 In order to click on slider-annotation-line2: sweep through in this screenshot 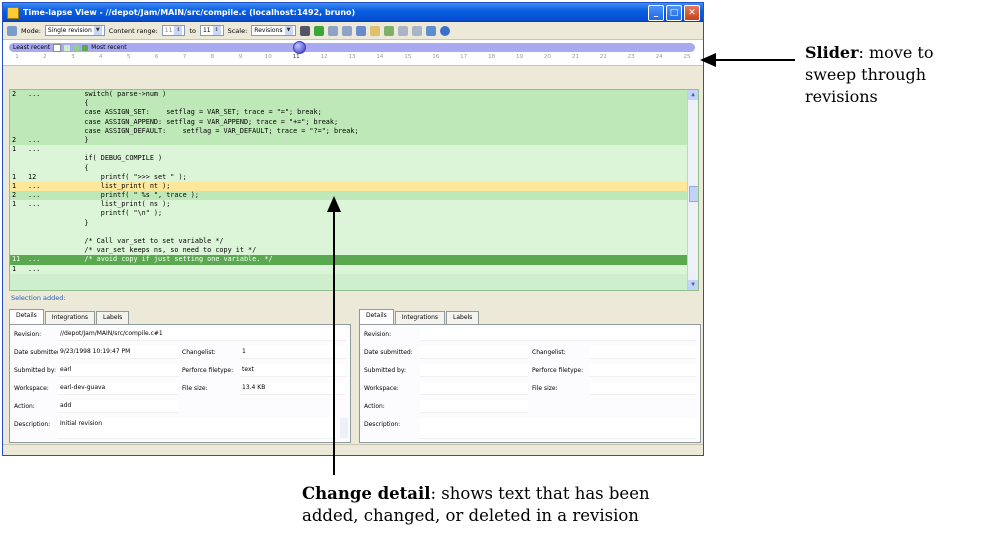, I will do `click(866, 74)`.